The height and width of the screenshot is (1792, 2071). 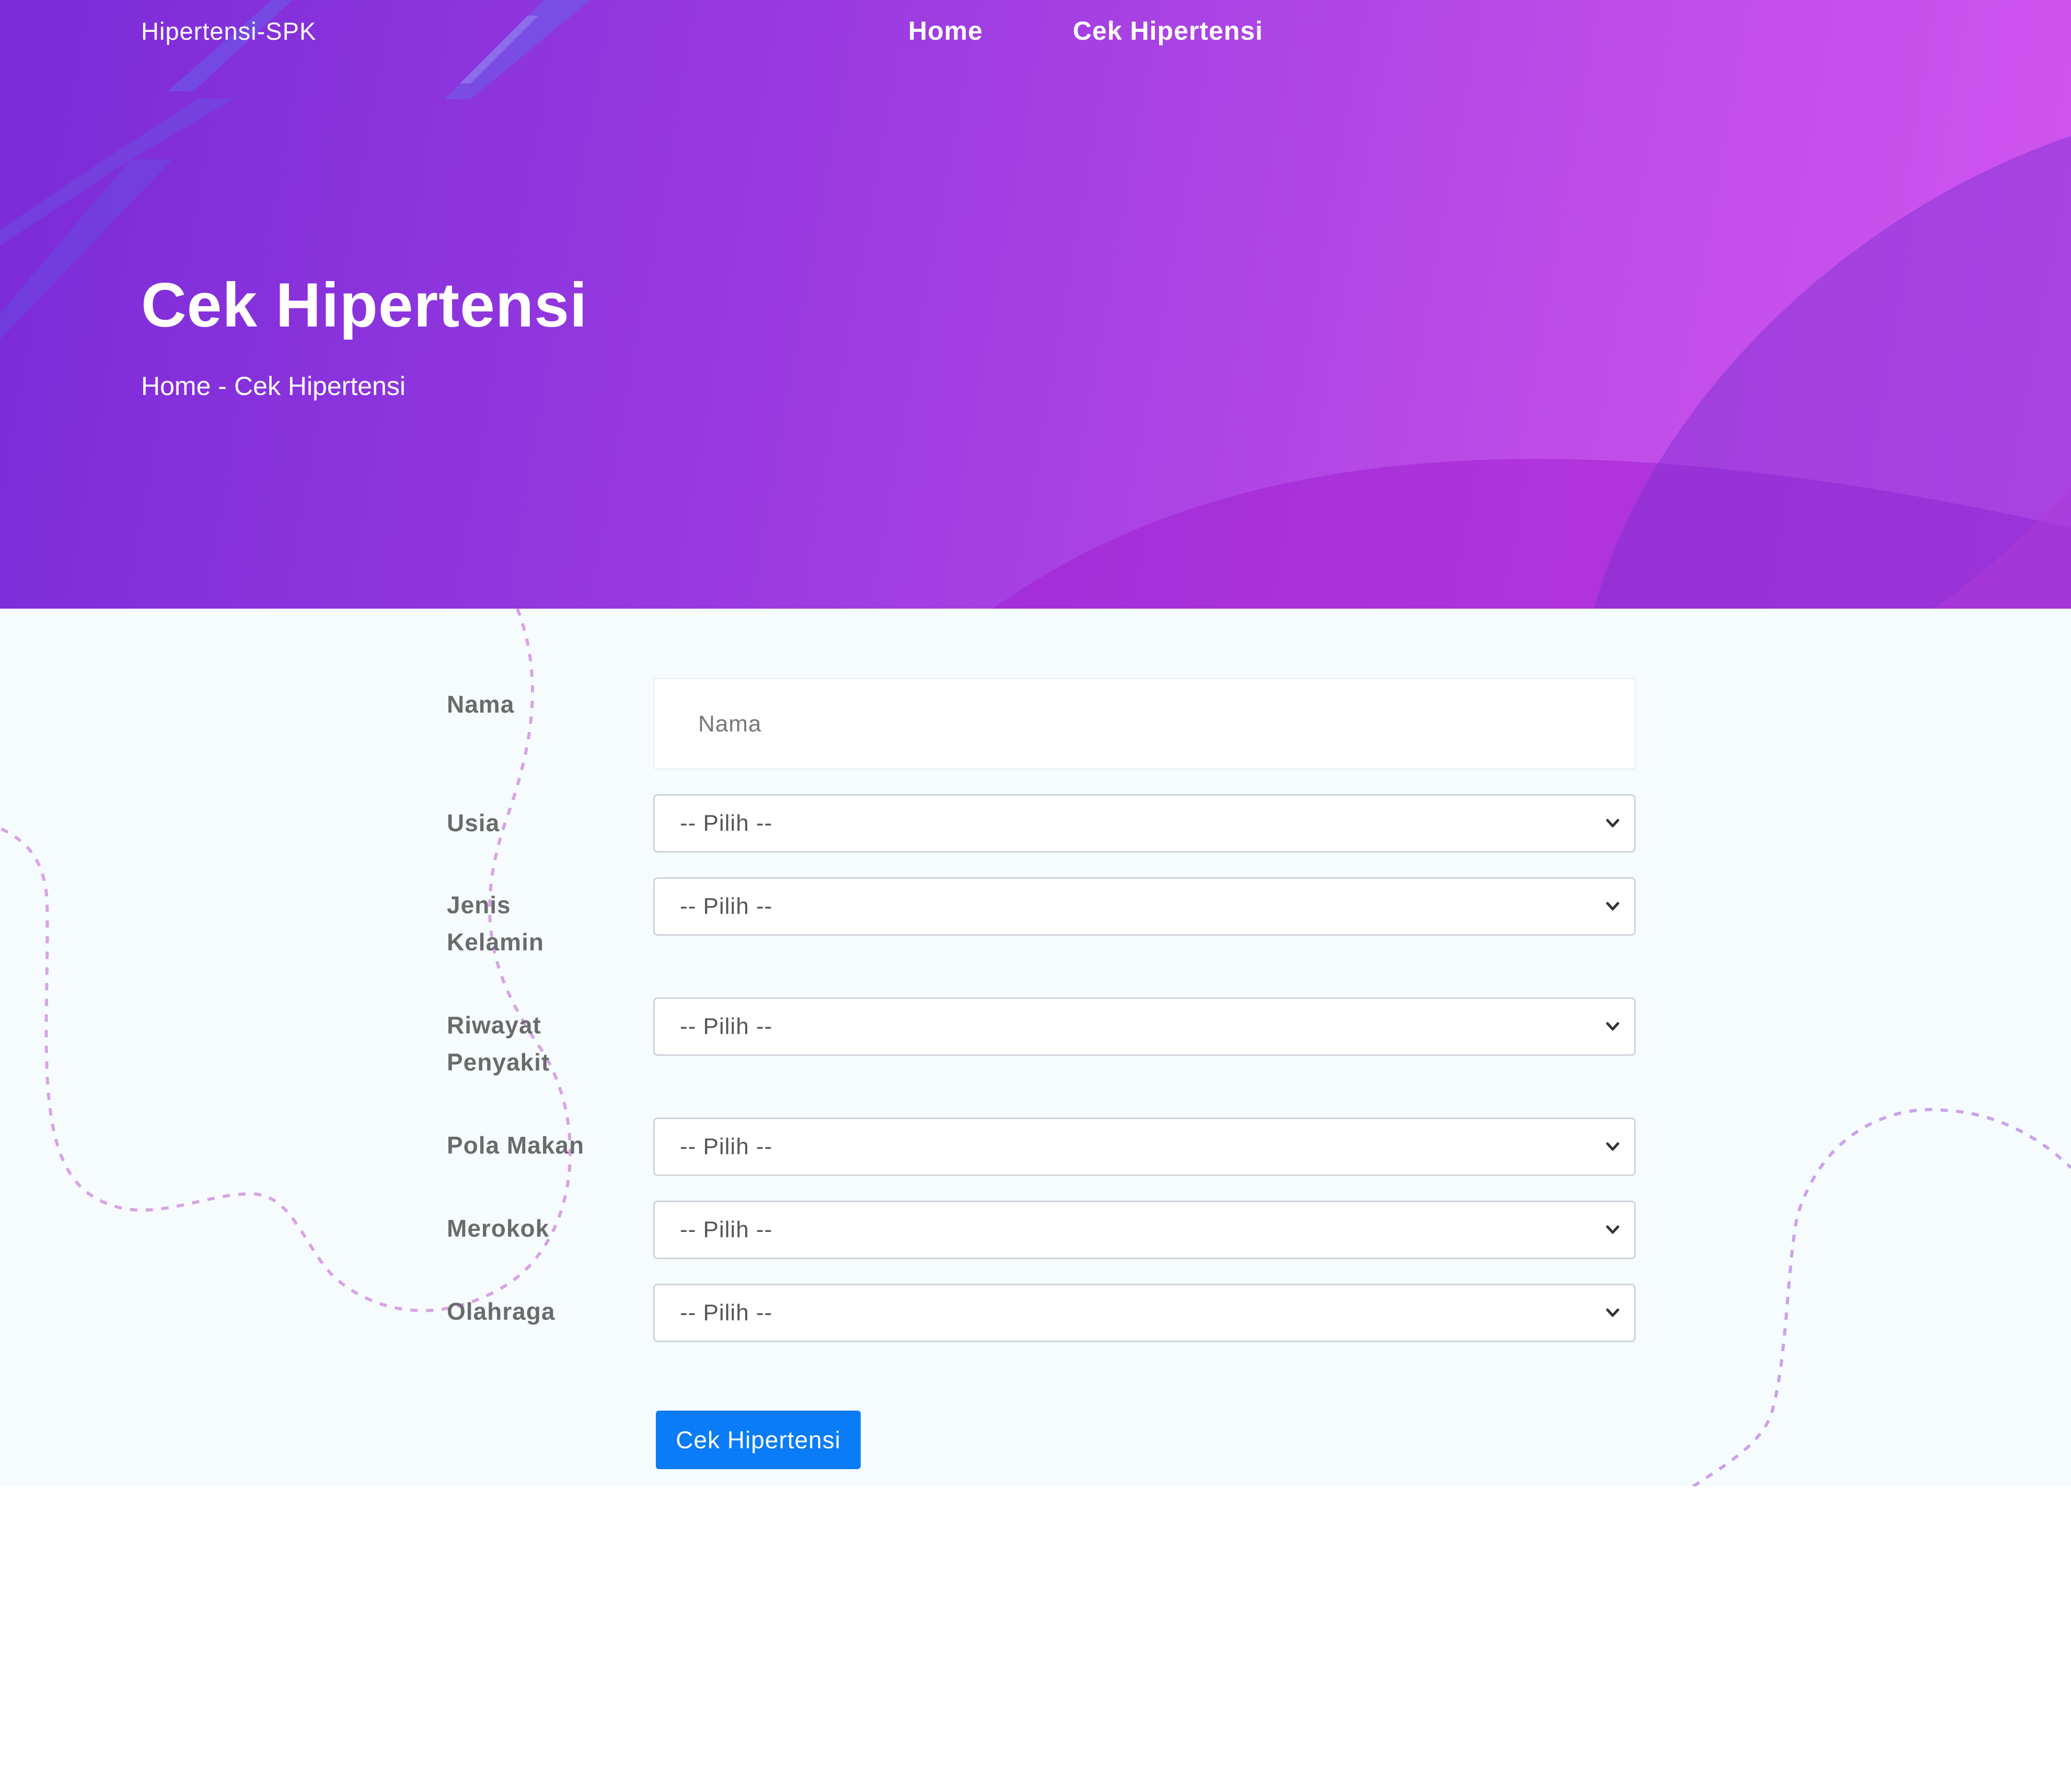 What do you see at coordinates (1145, 824) in the screenshot?
I see `usia-select: -- Pilih --` at bounding box center [1145, 824].